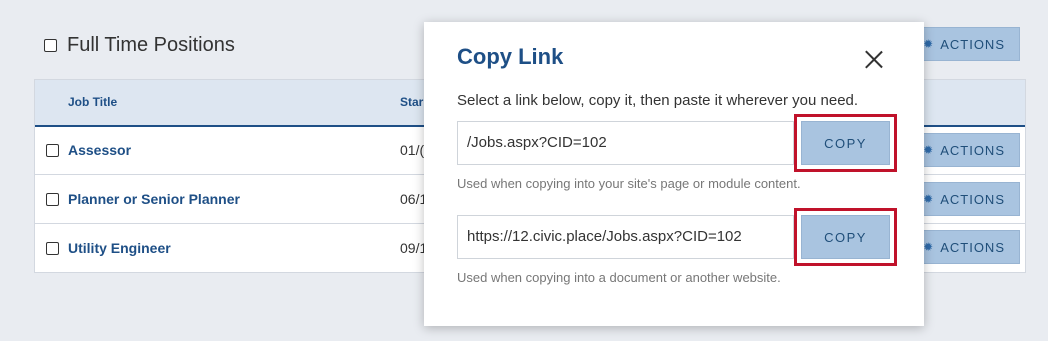 The width and height of the screenshot is (1048, 341). Describe the element at coordinates (510, 56) in the screenshot. I see `dialog-title: Copy Link` at that location.